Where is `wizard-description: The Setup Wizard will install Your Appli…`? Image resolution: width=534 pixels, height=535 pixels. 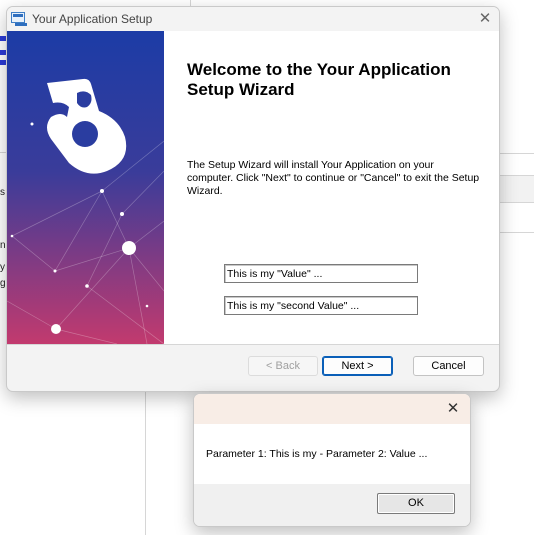 wizard-description: The Setup Wizard will install Your Appli… is located at coordinates (333, 178).